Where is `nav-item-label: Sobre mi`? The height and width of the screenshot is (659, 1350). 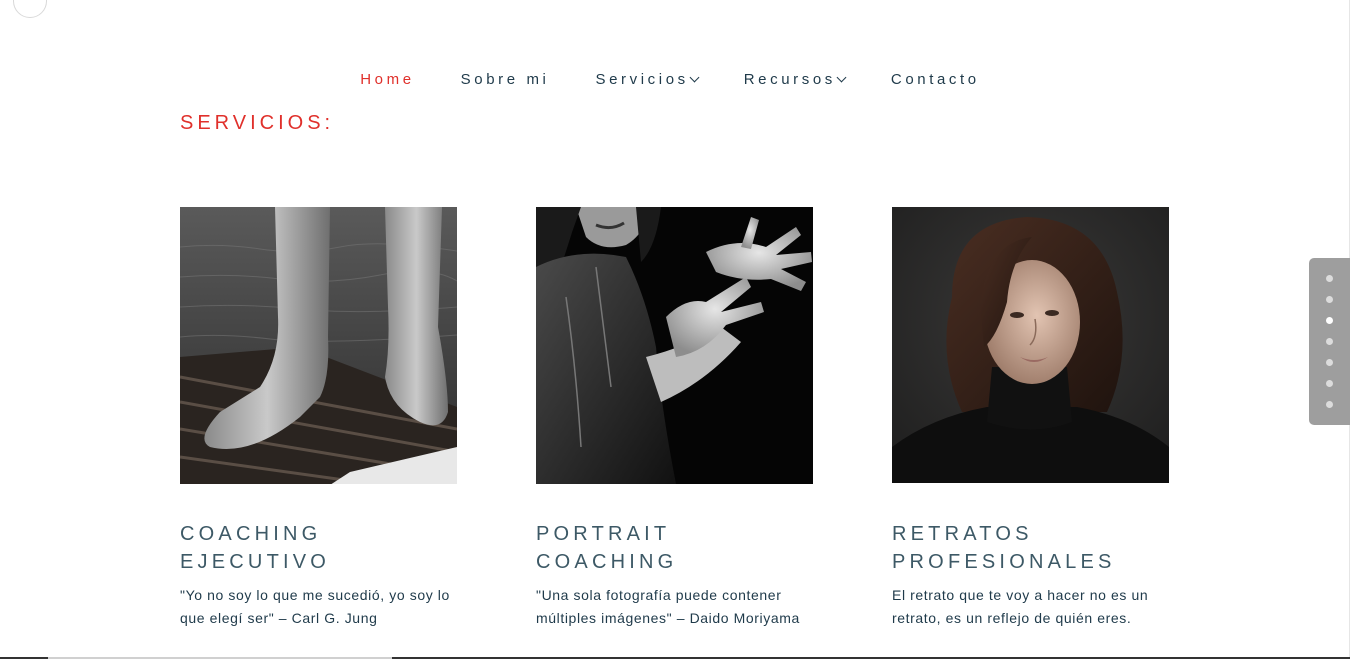
nav-item-label: Sobre mi is located at coordinates (505, 79).